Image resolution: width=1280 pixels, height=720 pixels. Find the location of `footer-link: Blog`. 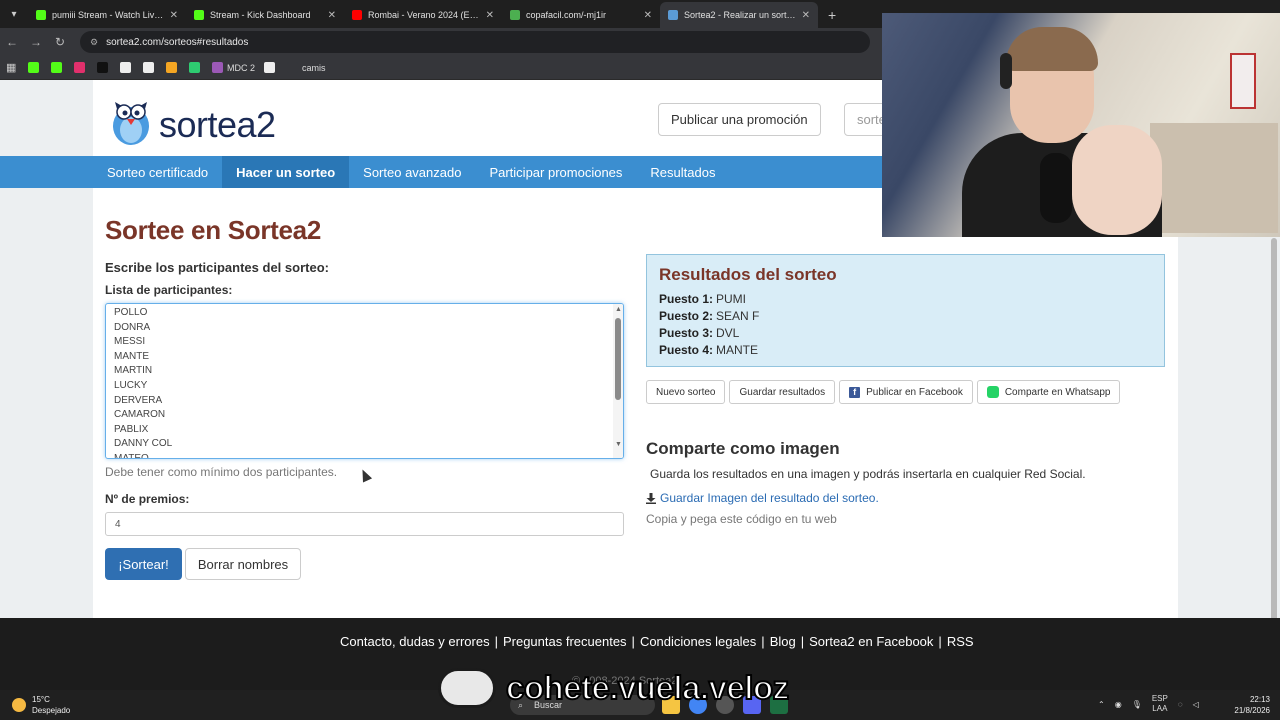

footer-link: Blog is located at coordinates (783, 641).